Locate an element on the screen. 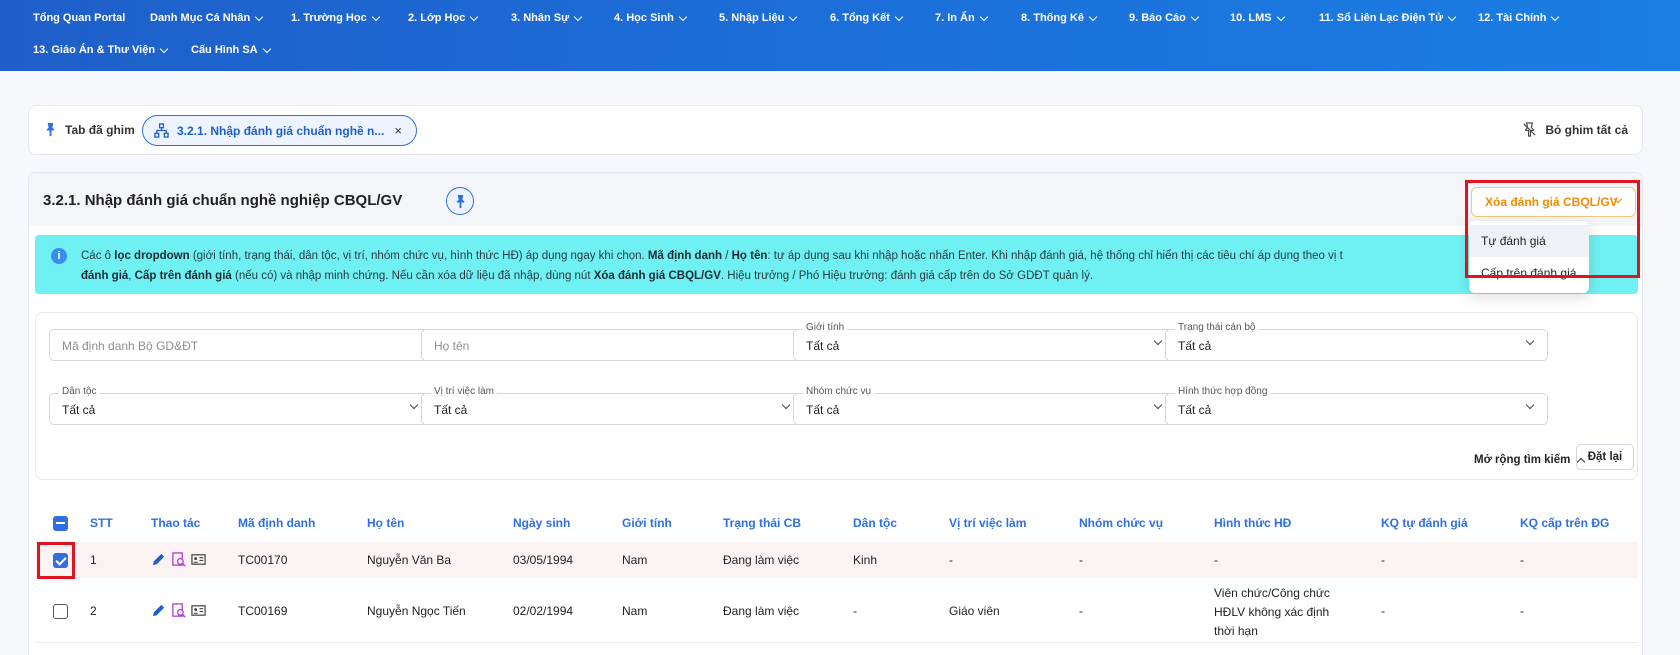 This screenshot has width=1680, height=655. pin-page-button is located at coordinates (460, 201).